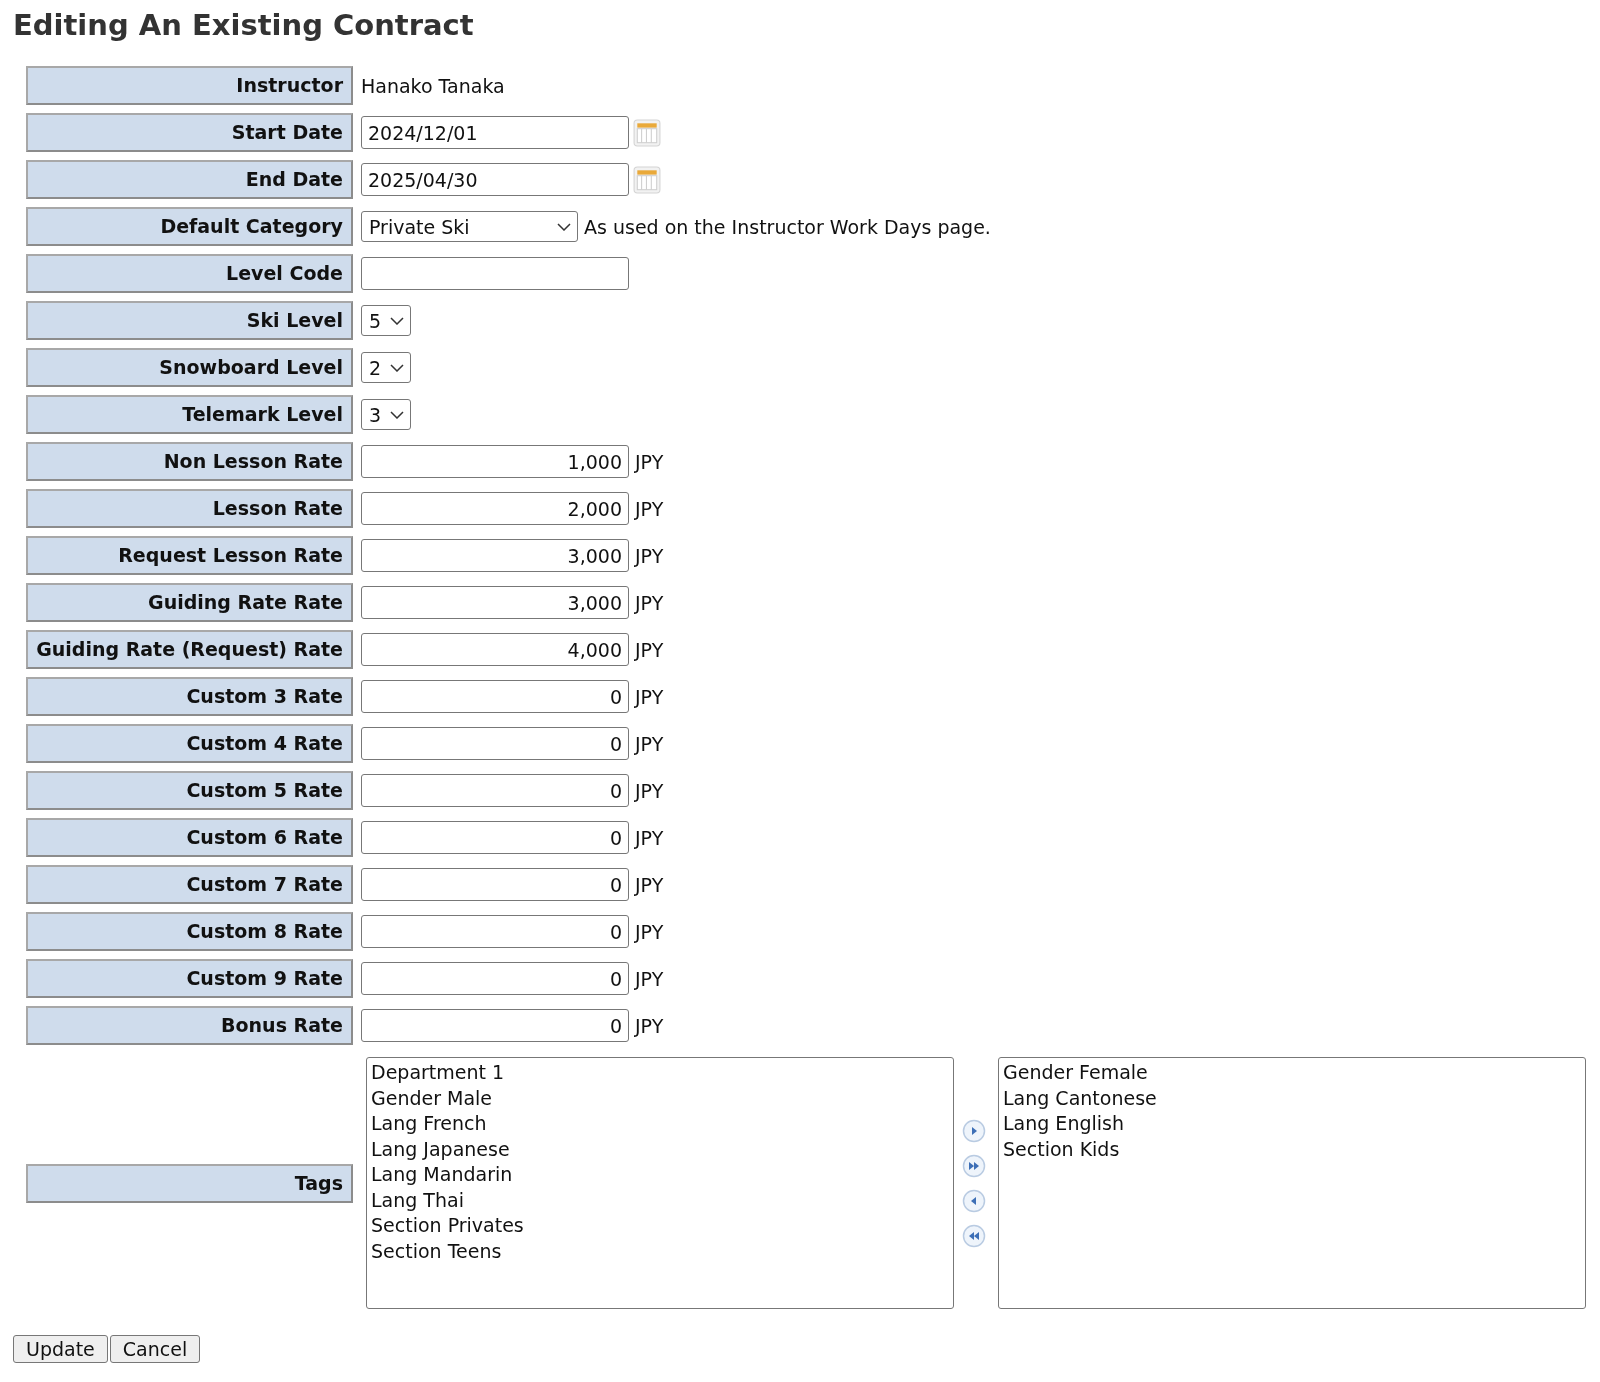 The image size is (1600, 1382). I want to click on field-label: End Date, so click(189, 179).